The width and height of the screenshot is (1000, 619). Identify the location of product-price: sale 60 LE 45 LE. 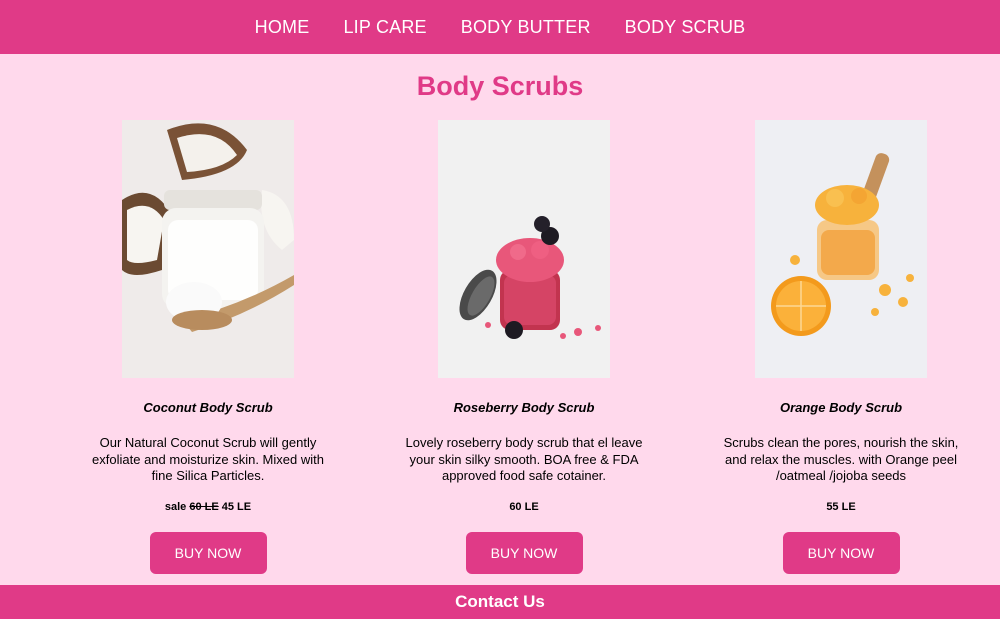
(208, 507).